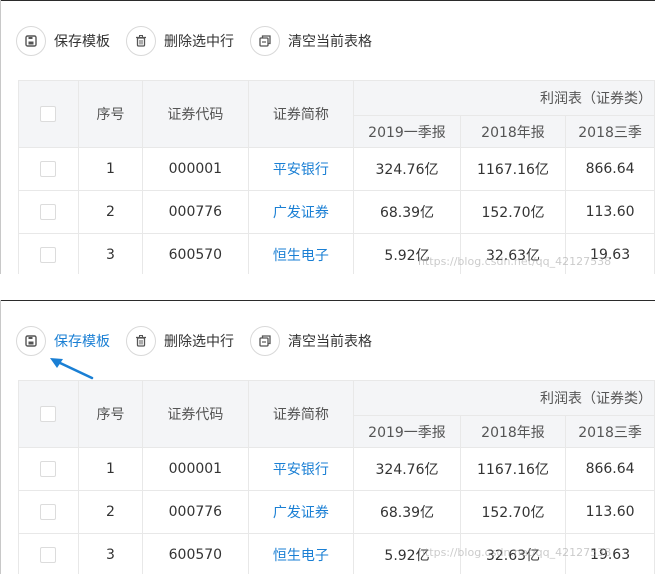  Describe the element at coordinates (327, 287) in the screenshot. I see `panel-separator` at that location.